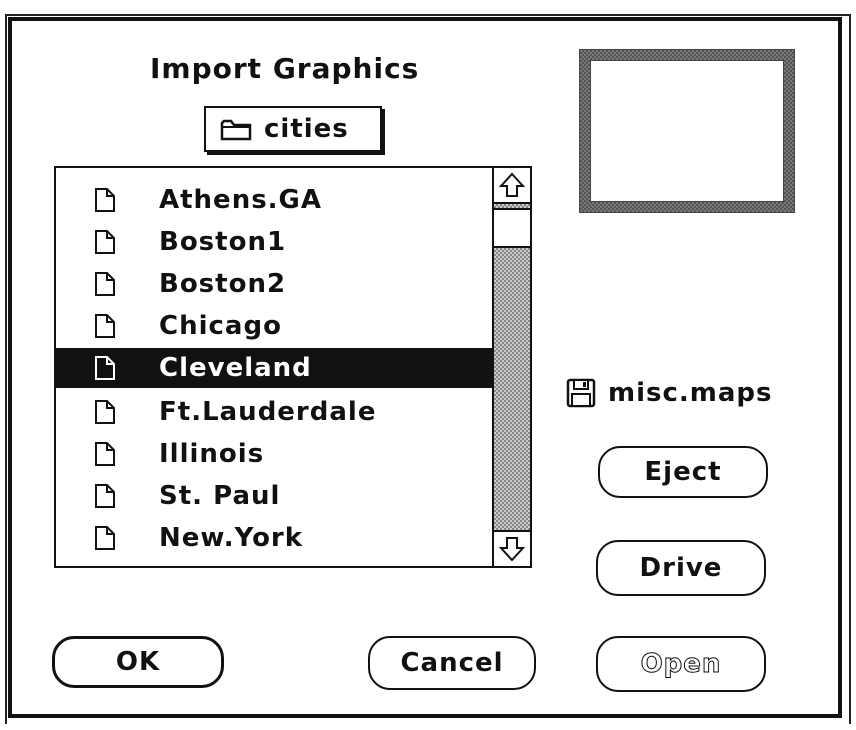 Image resolution: width=856 pixels, height=730 pixels. I want to click on scroll-down-button, so click(512, 548).